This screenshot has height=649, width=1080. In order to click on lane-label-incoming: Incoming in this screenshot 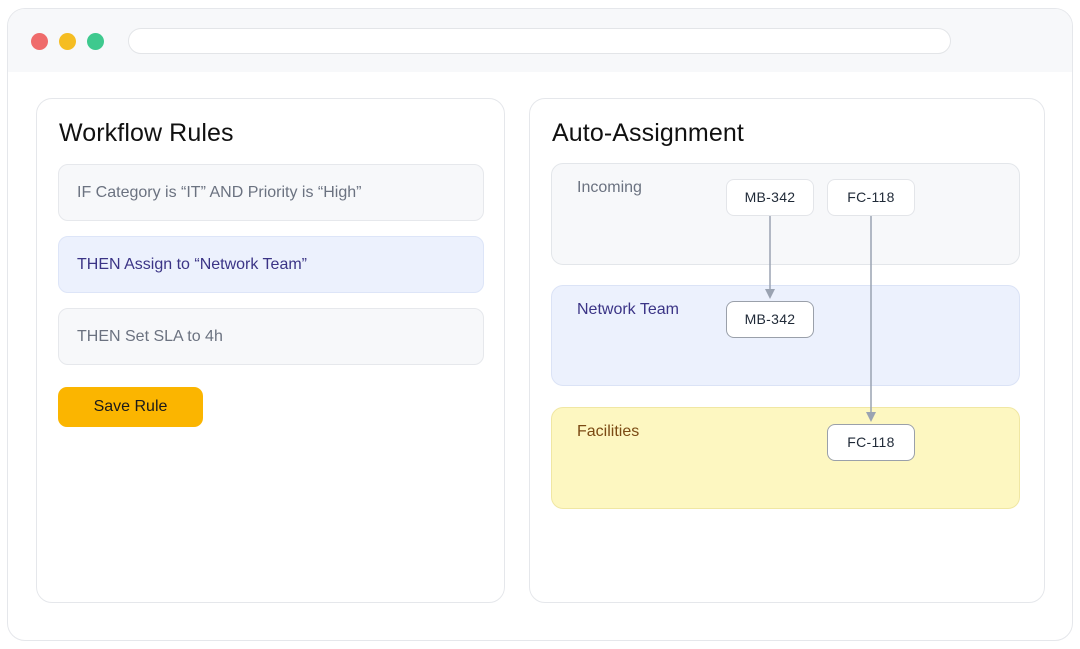, I will do `click(609, 187)`.